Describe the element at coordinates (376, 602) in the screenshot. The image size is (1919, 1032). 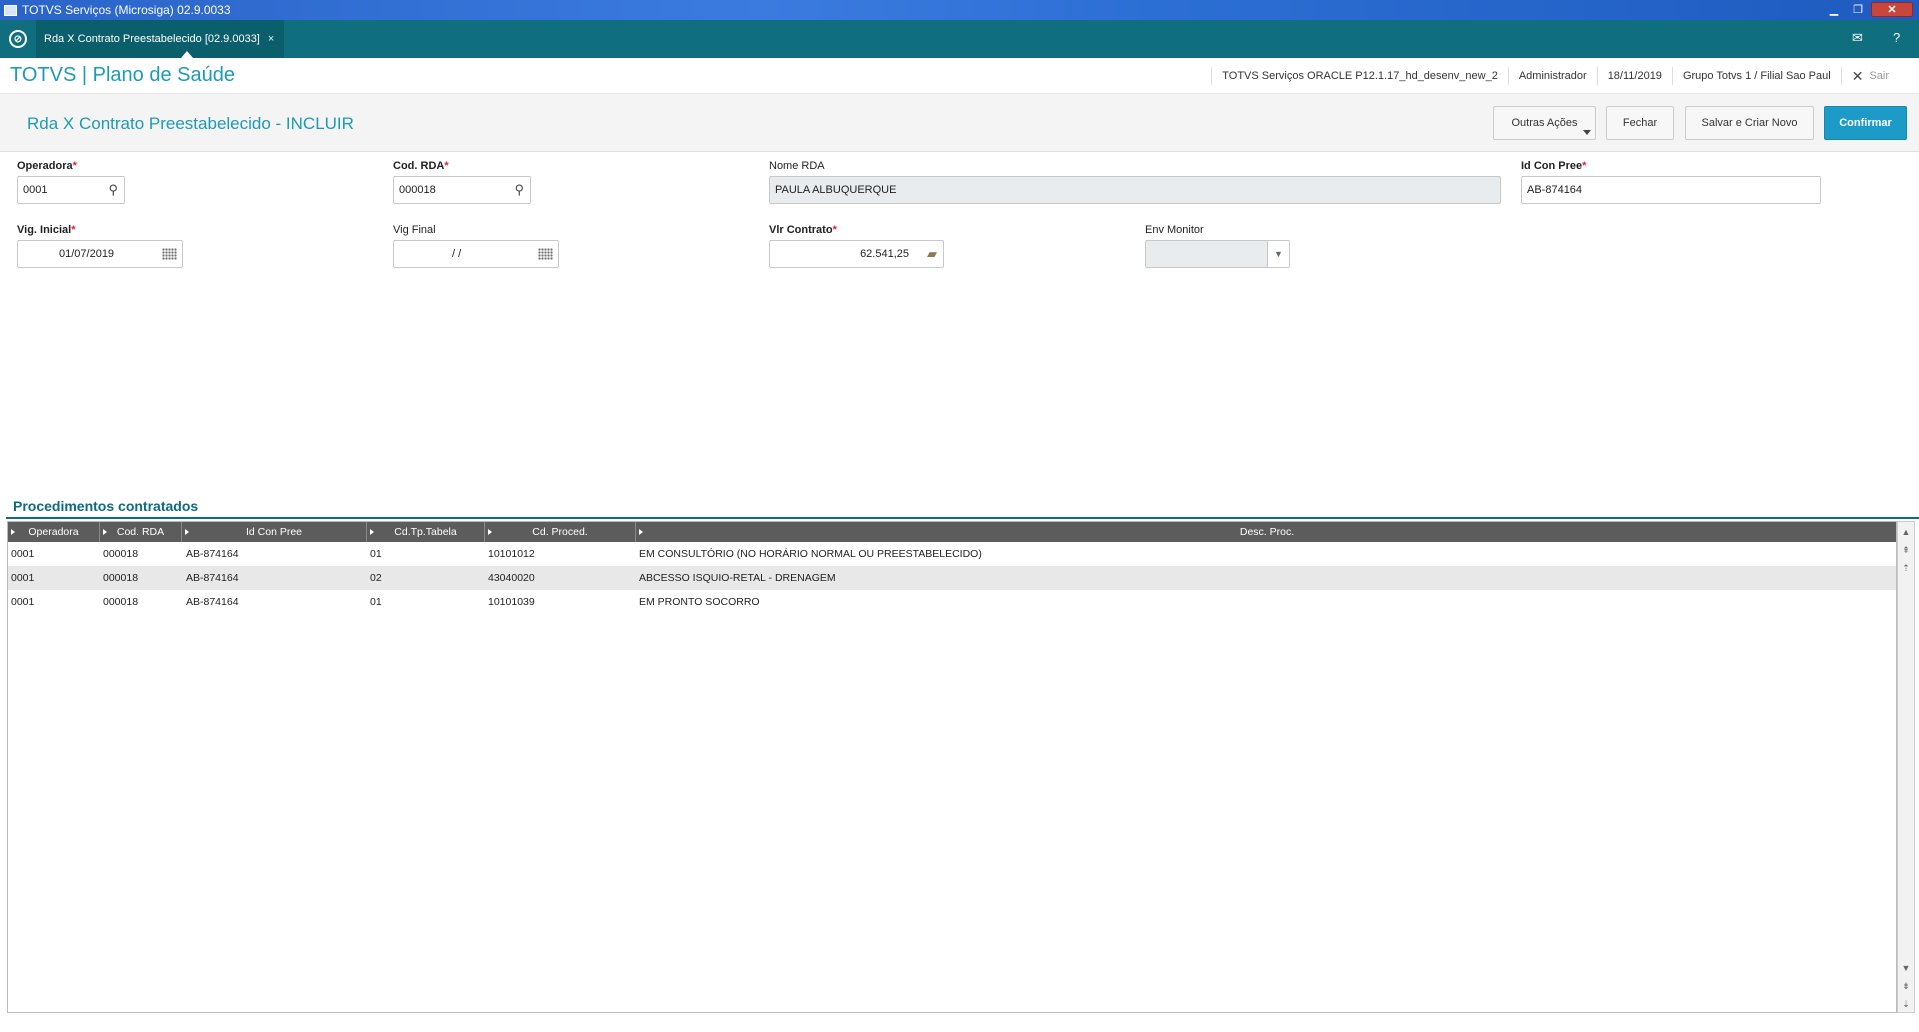
I see `cell-cd-tp-tabela: 01` at that location.